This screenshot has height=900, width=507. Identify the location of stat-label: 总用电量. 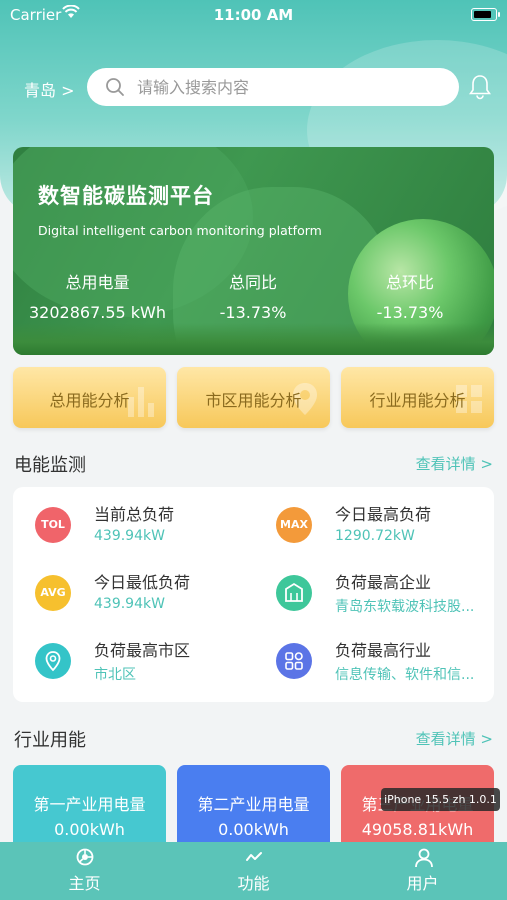
(97, 282).